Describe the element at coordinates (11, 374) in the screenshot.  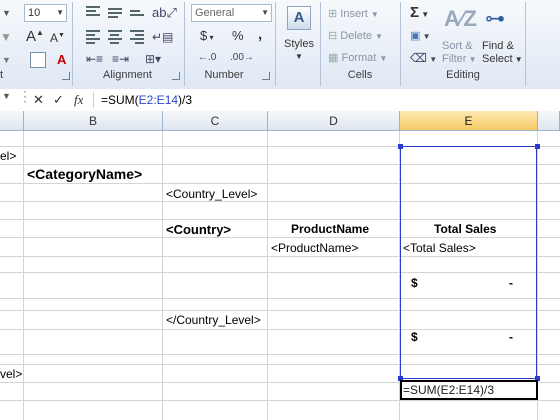
I see `cell-a-partial-text-2: vel>` at that location.